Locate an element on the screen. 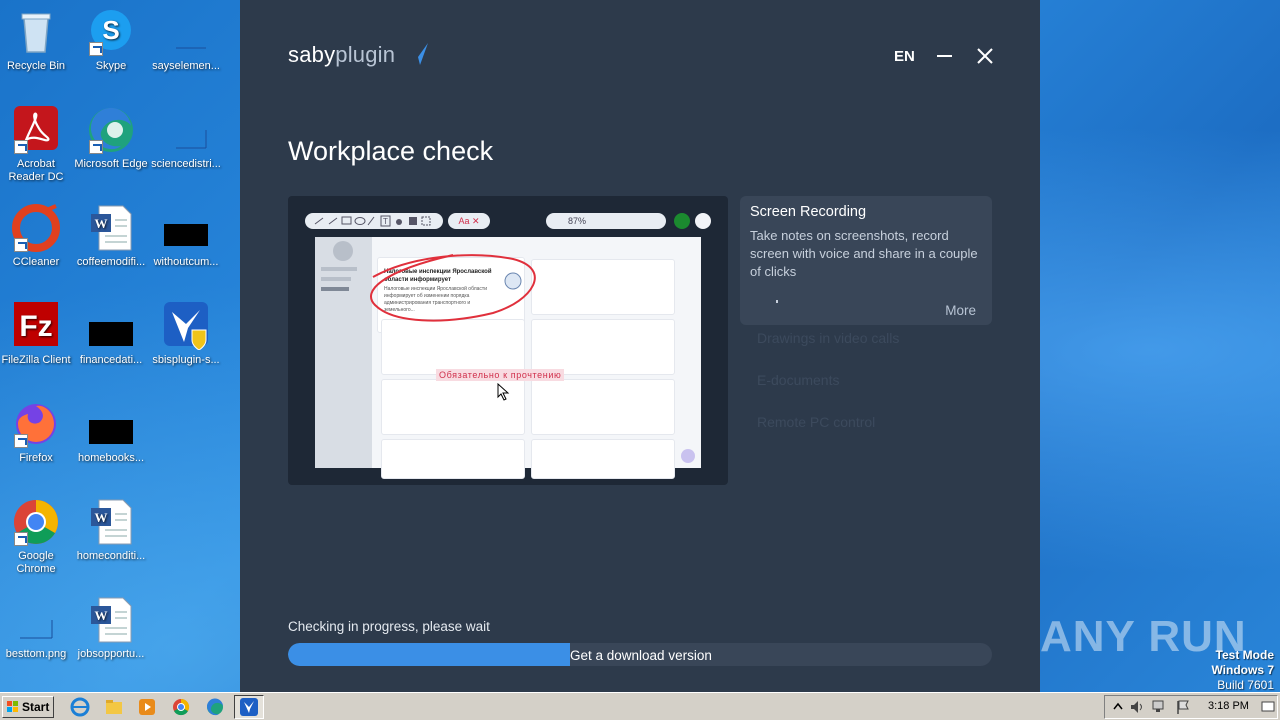 The width and height of the screenshot is (1280, 720). cursor-icon is located at coordinates (503, 392).